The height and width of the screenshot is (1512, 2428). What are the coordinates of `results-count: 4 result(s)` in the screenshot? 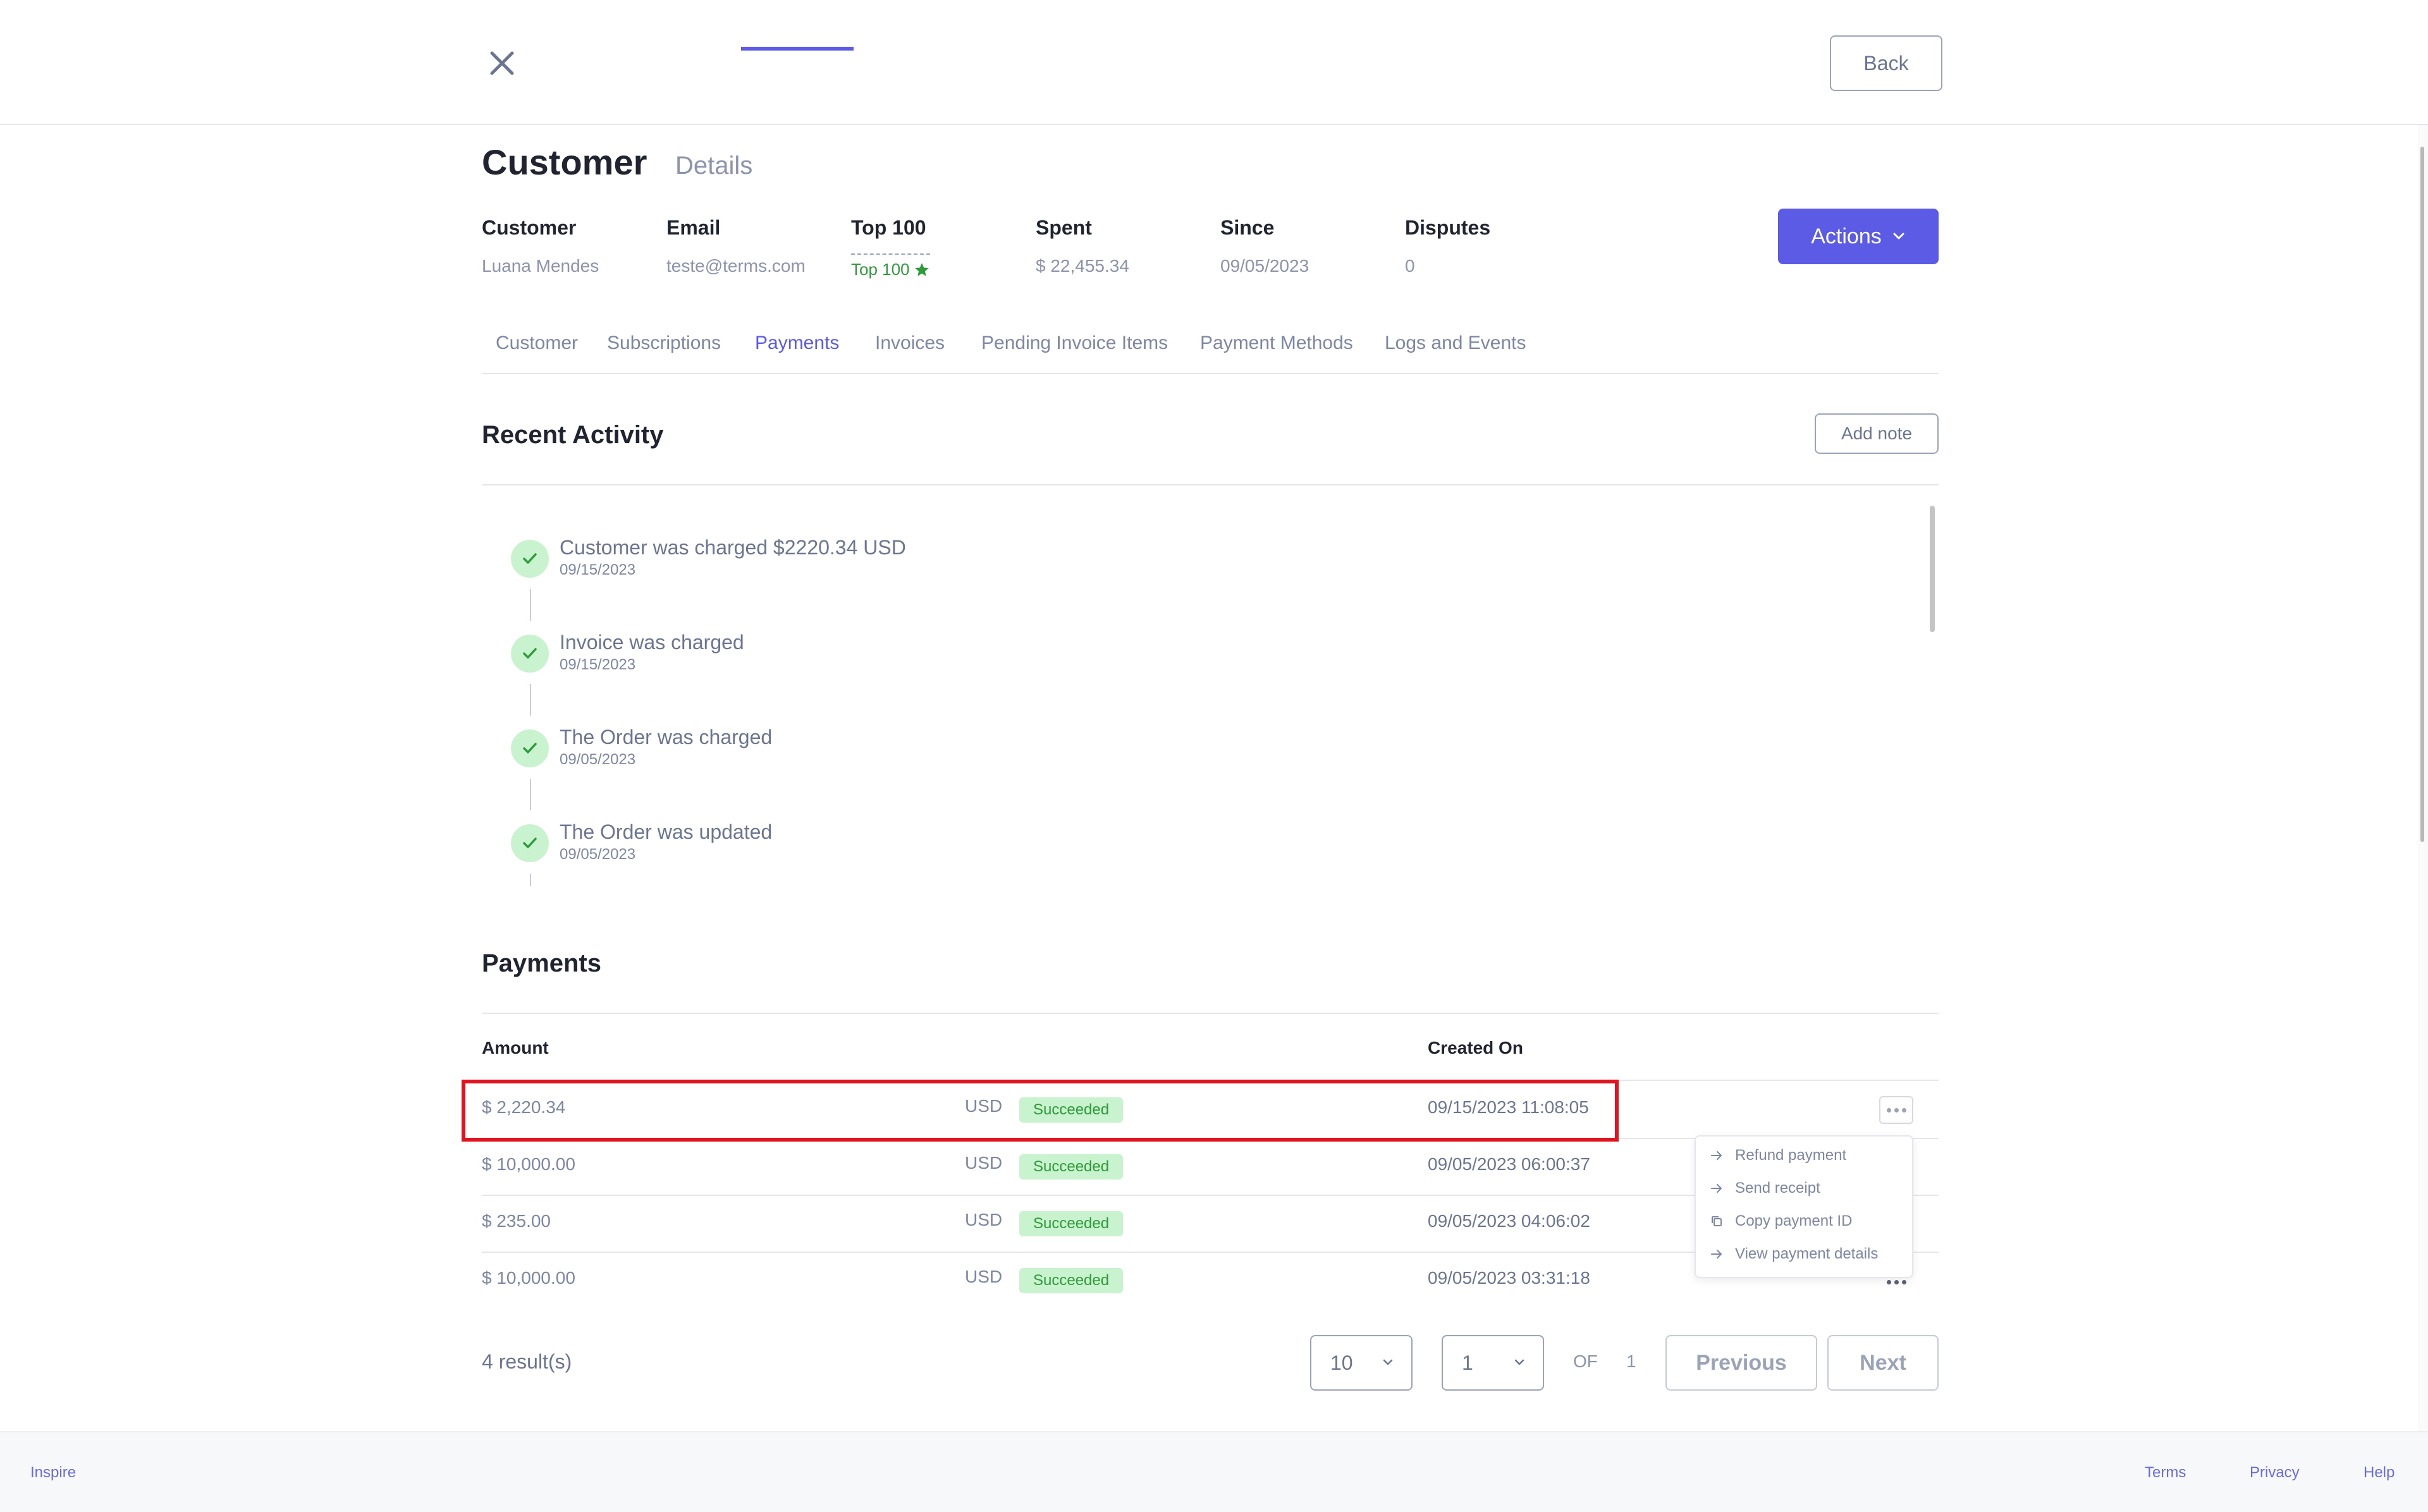 It's located at (527, 1361).